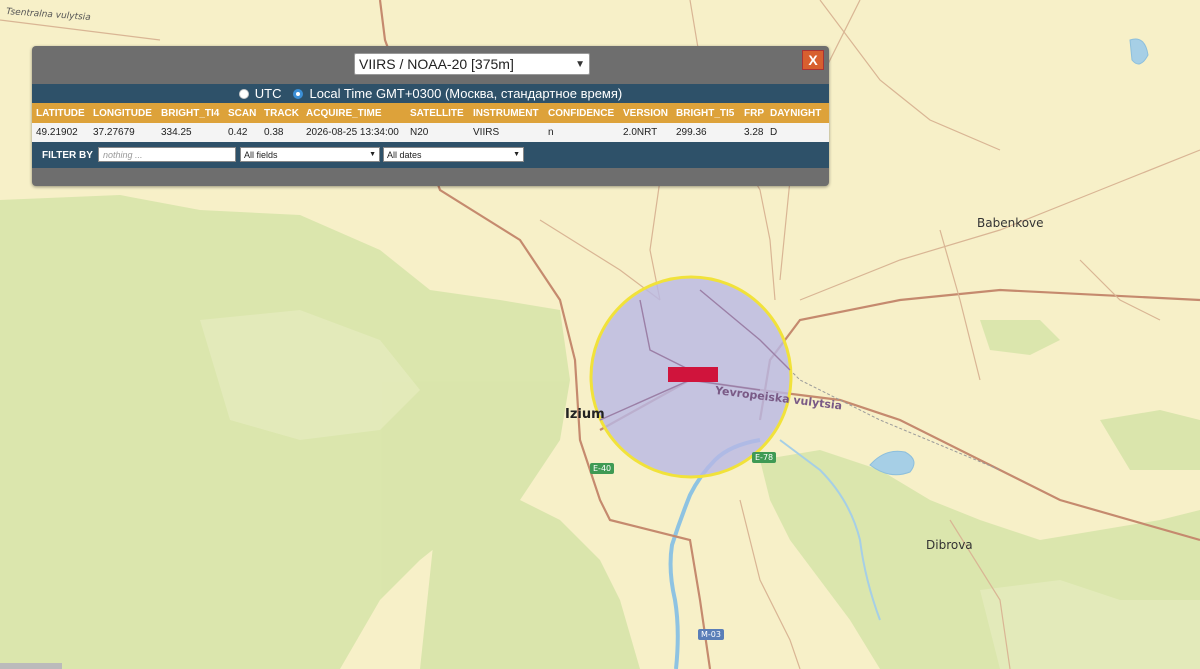 The width and height of the screenshot is (1200, 669). What do you see at coordinates (419, 132) in the screenshot?
I see `cell-satellite: N20` at bounding box center [419, 132].